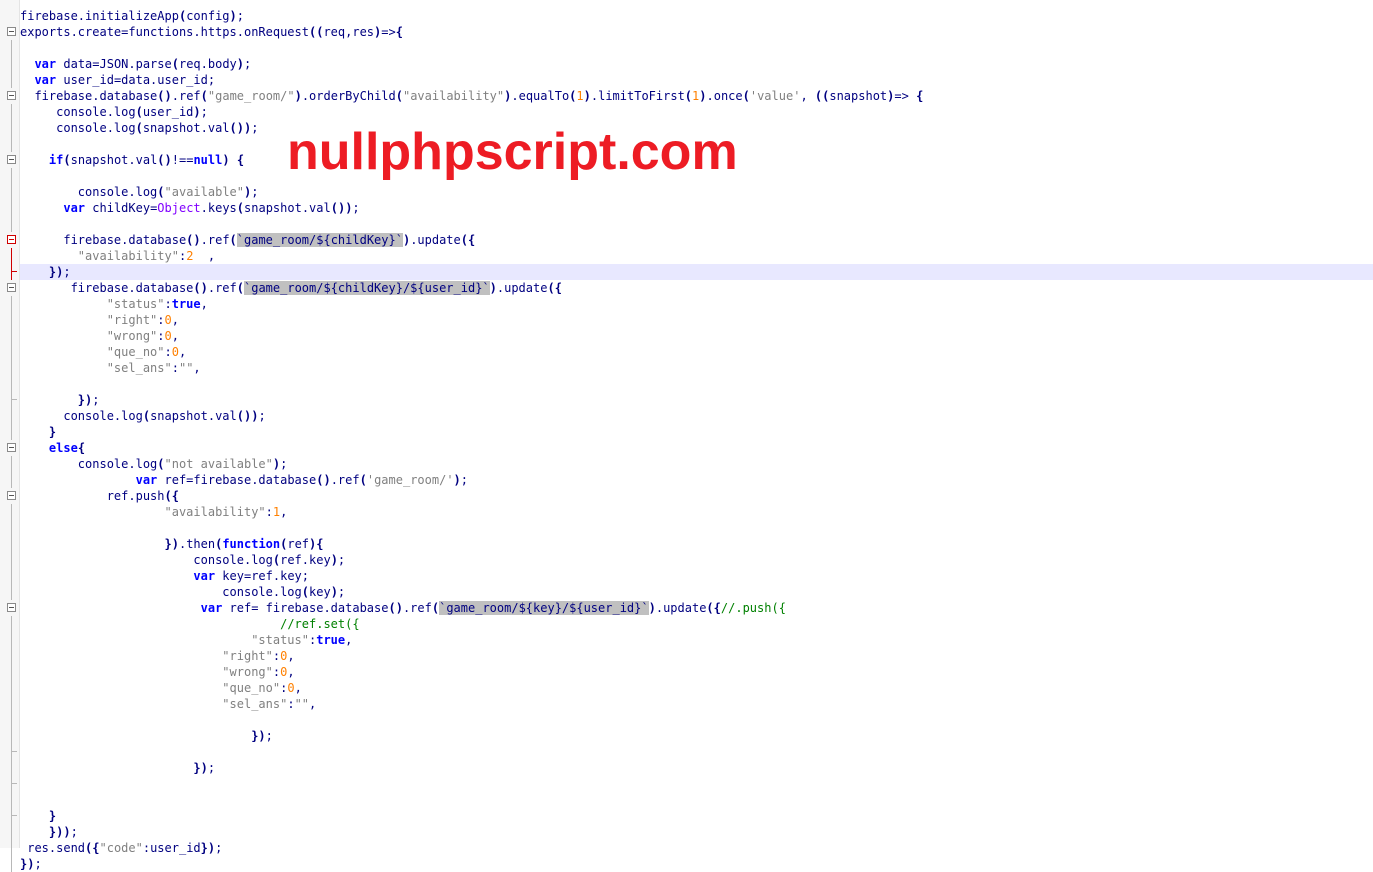 This screenshot has width=1373, height=872. I want to click on code-line: res.send({"code":user_id});, so click(692, 848).